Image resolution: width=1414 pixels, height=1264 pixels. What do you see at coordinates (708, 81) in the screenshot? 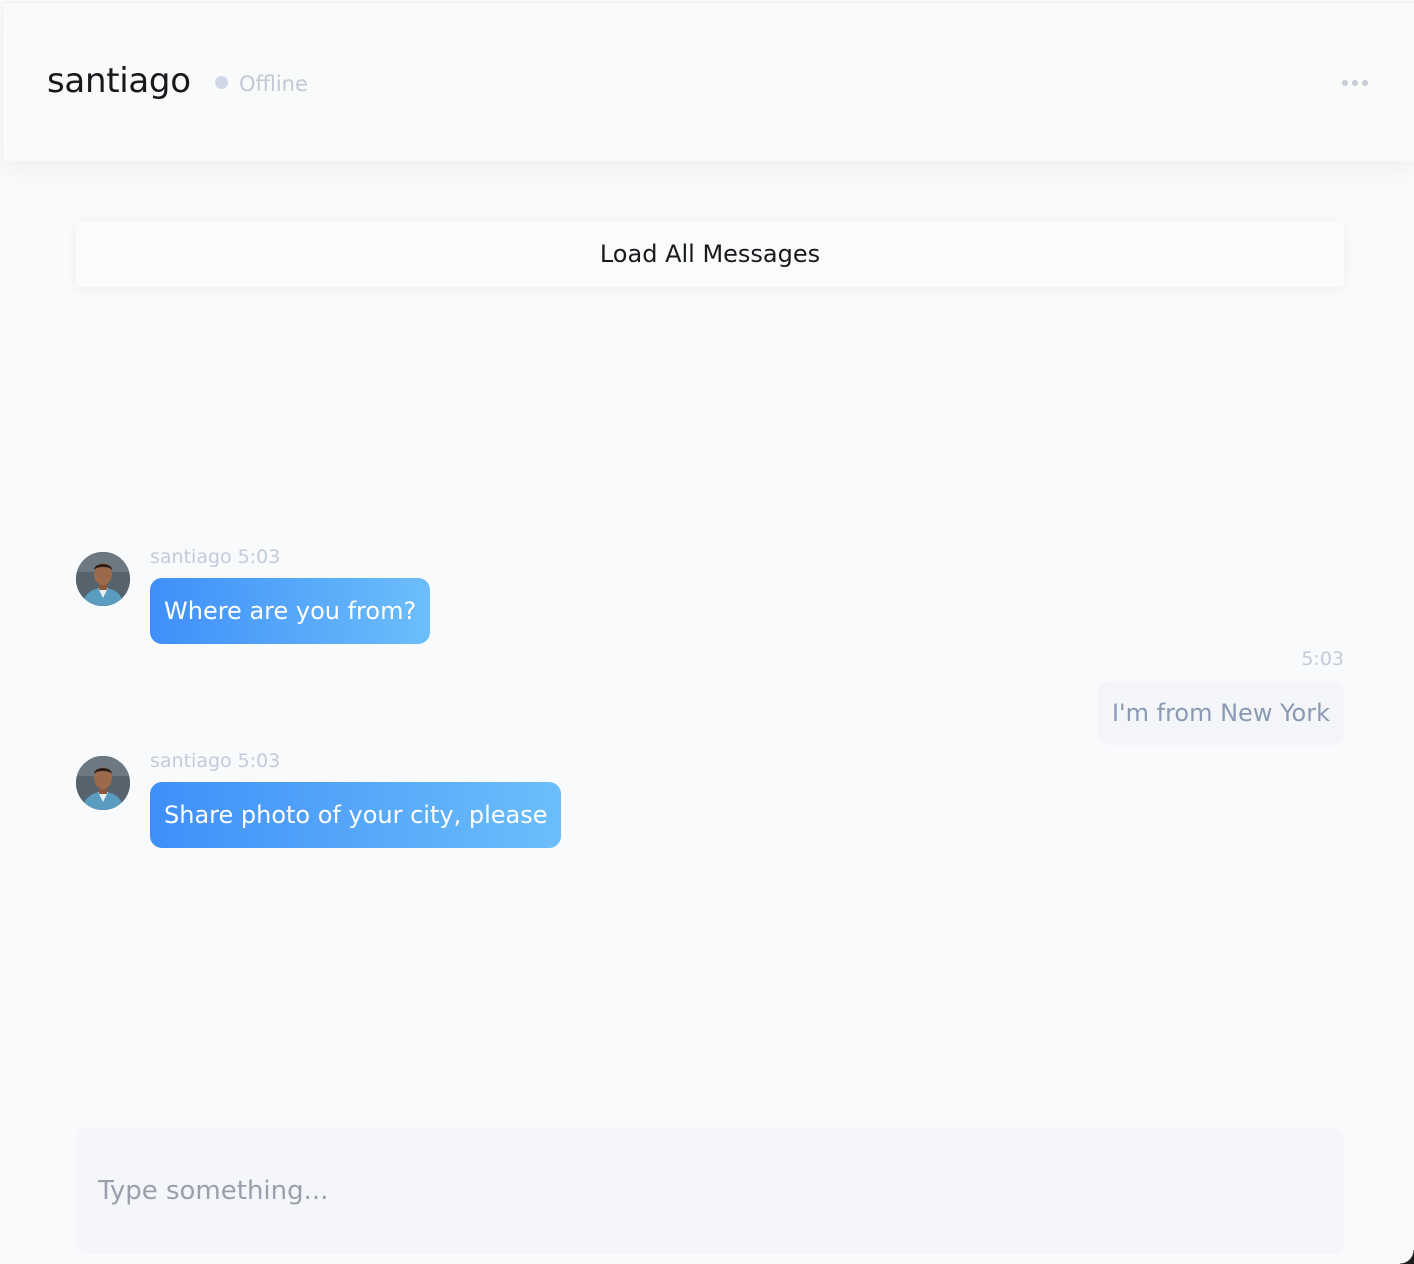
I see `chat-header: santiago Offline` at bounding box center [708, 81].